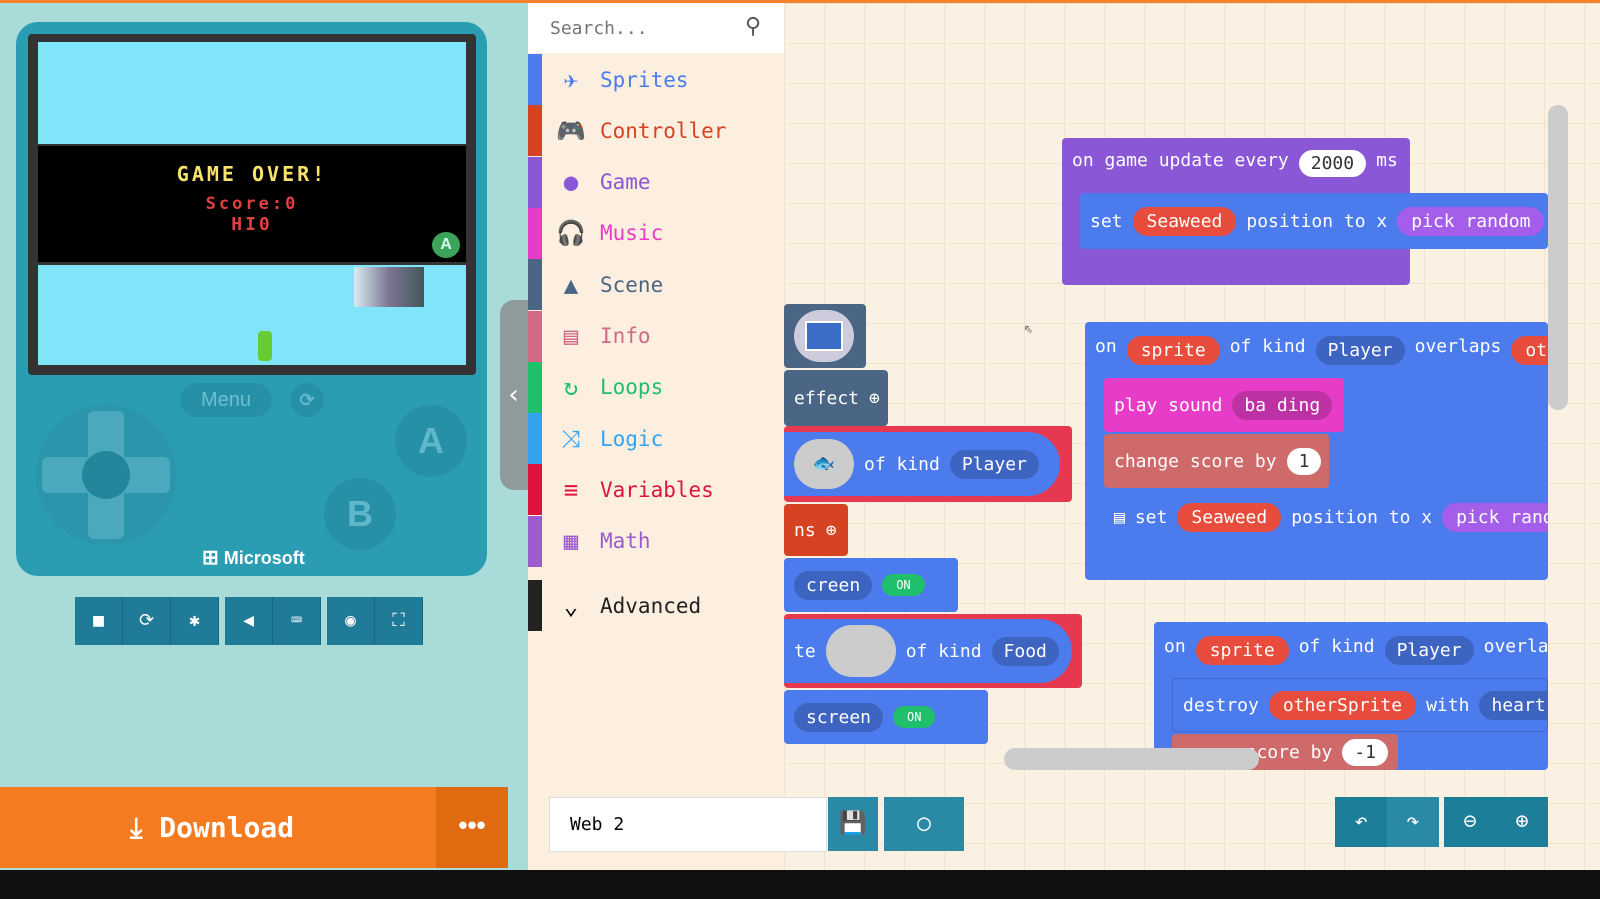 Image resolution: width=1600 pixels, height=899 pixels. Describe the element at coordinates (297, 621) in the screenshot. I see `keyboard-icon: ⌨` at that location.